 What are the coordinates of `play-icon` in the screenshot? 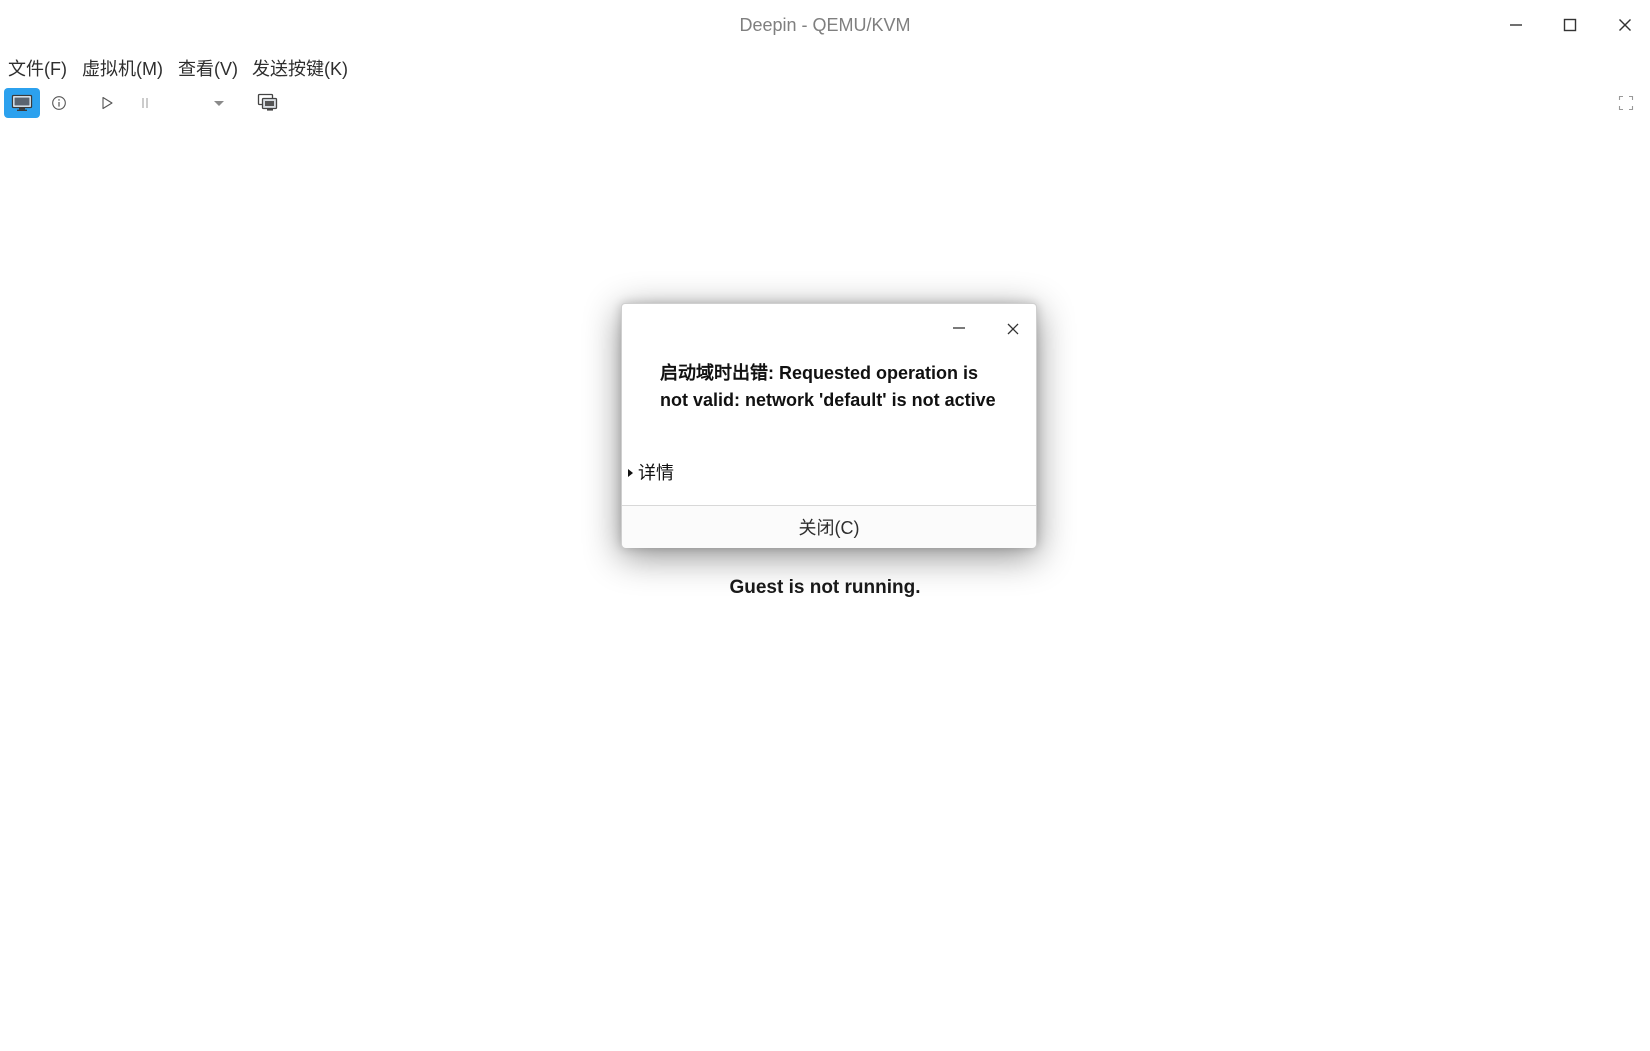 It's located at (107, 103).